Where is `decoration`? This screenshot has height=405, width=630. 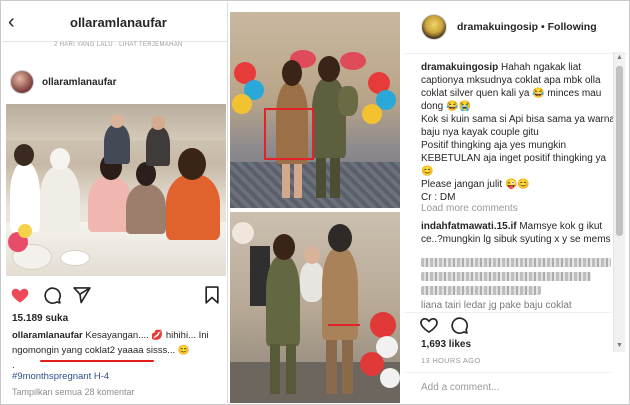
decoration is located at coordinates (353, 61).